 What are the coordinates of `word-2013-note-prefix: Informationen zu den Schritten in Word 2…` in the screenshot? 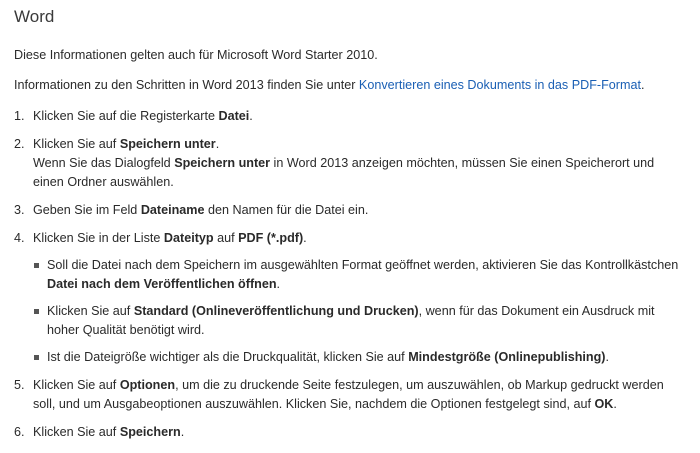 It's located at (186, 85).